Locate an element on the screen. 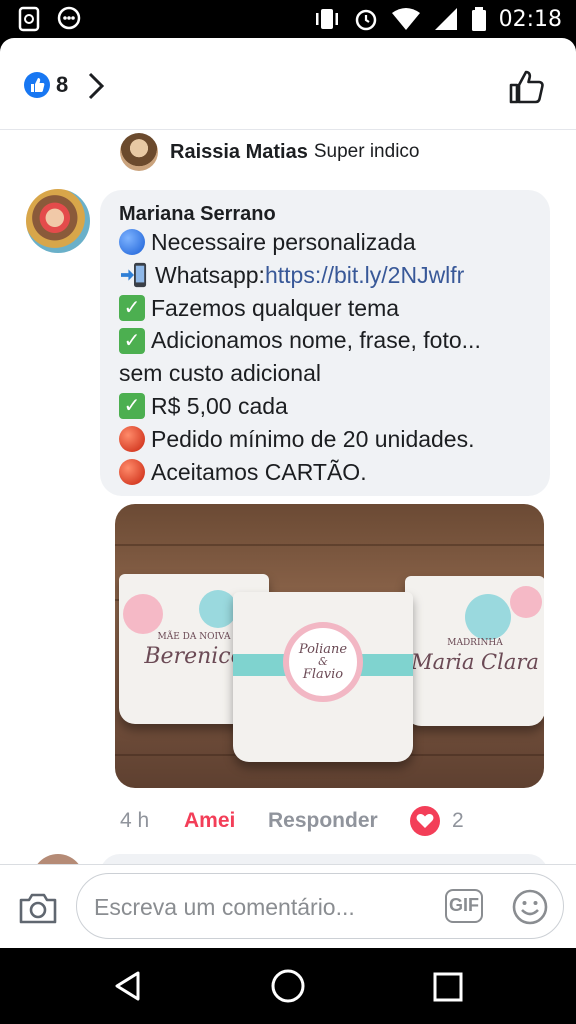  reaction-count: 2 is located at coordinates (458, 821).